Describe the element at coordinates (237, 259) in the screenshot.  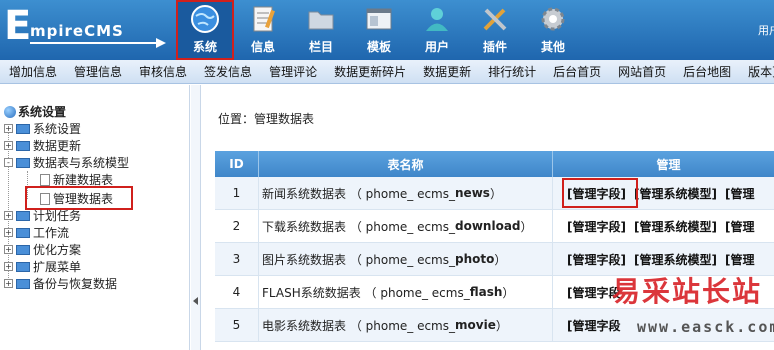
I see `row-id: 3` at that location.